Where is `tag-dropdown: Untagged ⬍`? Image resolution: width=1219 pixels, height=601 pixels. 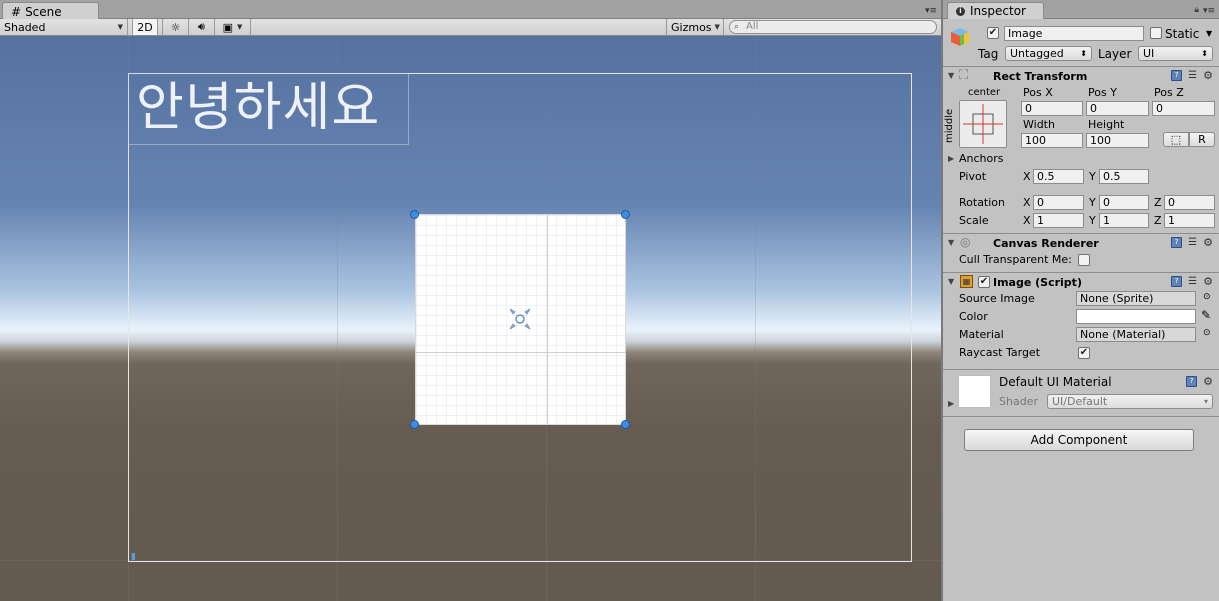 tag-dropdown: Untagged ⬍ is located at coordinates (1048, 53).